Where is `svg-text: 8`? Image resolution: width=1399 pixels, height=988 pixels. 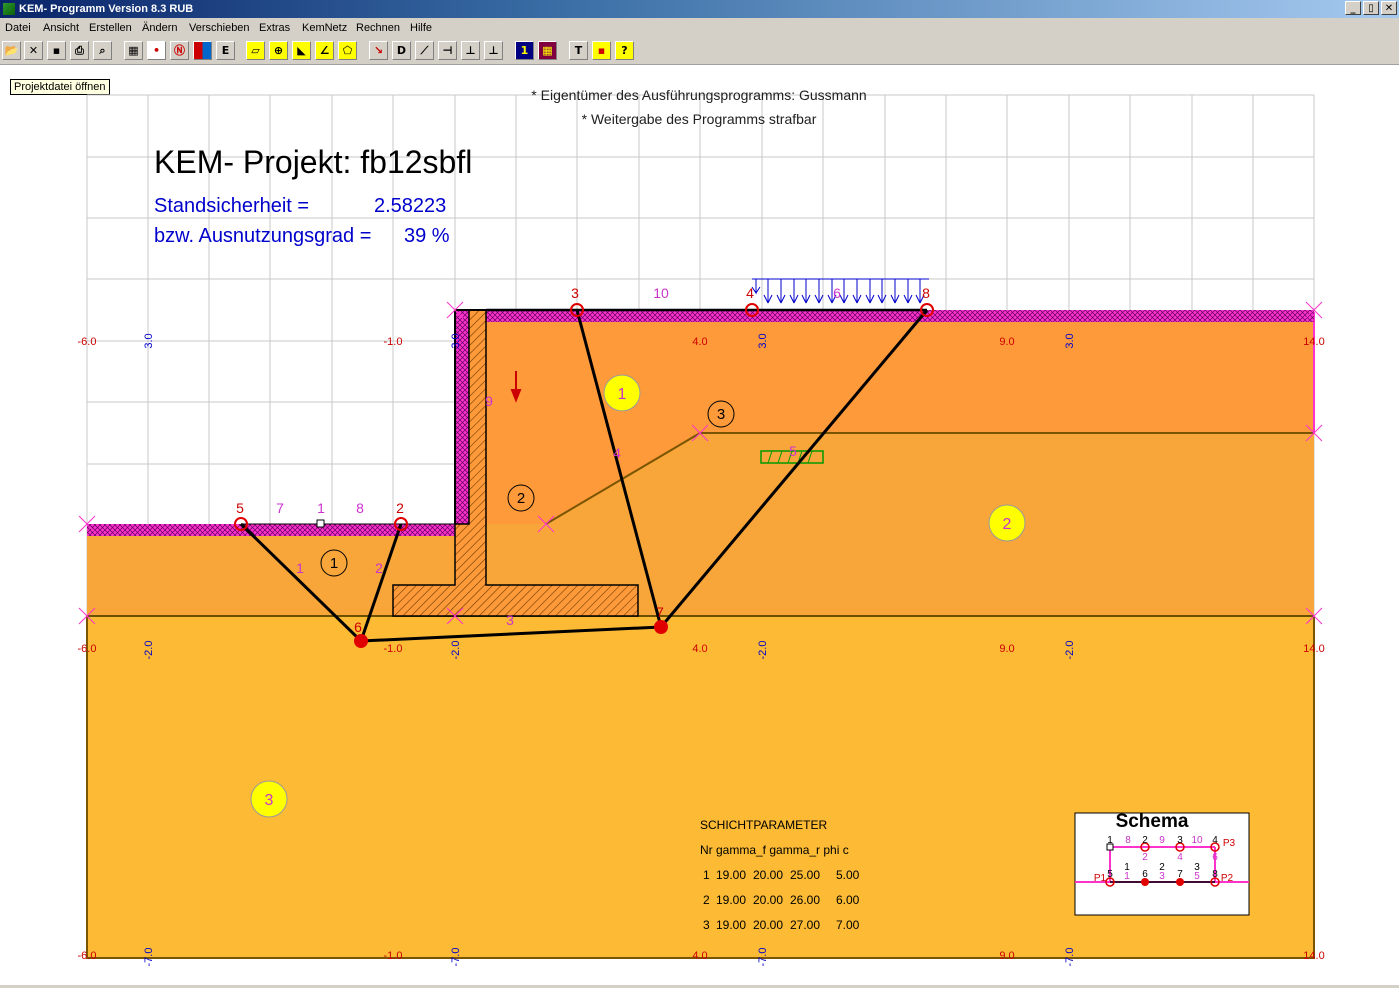
svg-text: 8 is located at coordinates (1215, 874).